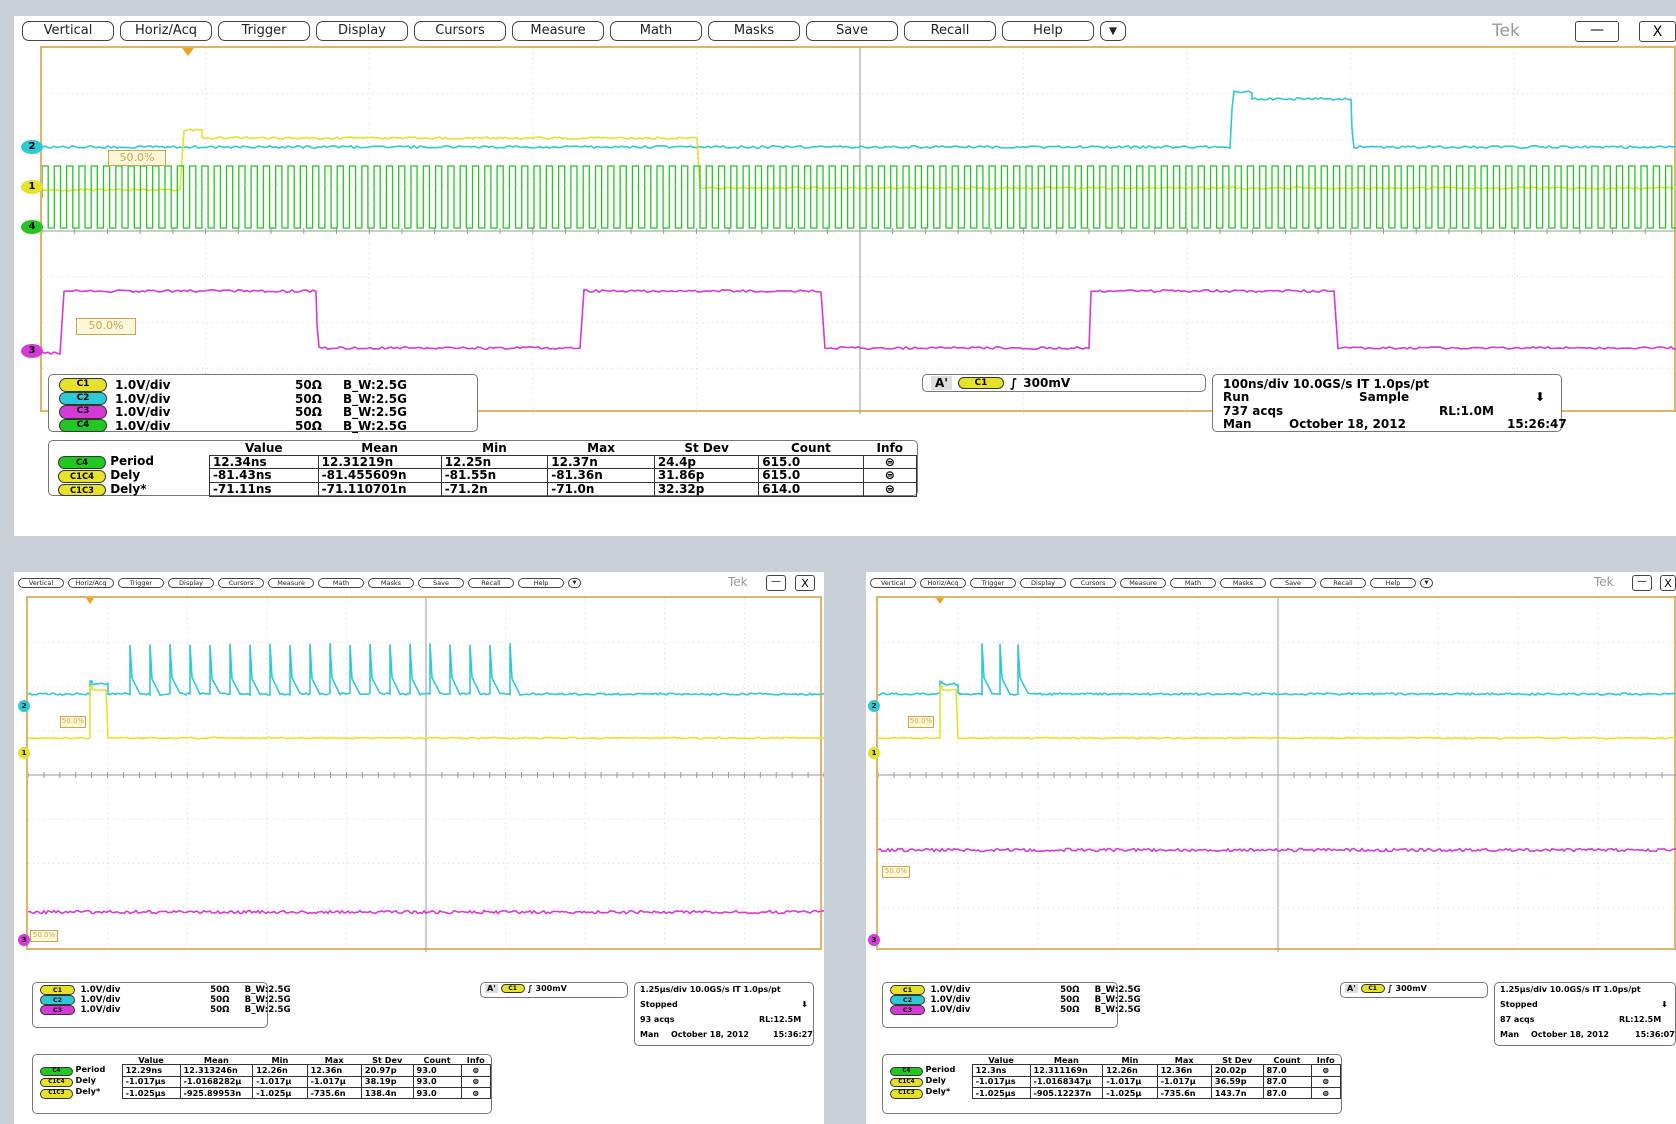  What do you see at coordinates (233, 426) in the screenshot?
I see `channel-row: C4 1.0V/div 50Ω B_W:2.5G` at bounding box center [233, 426].